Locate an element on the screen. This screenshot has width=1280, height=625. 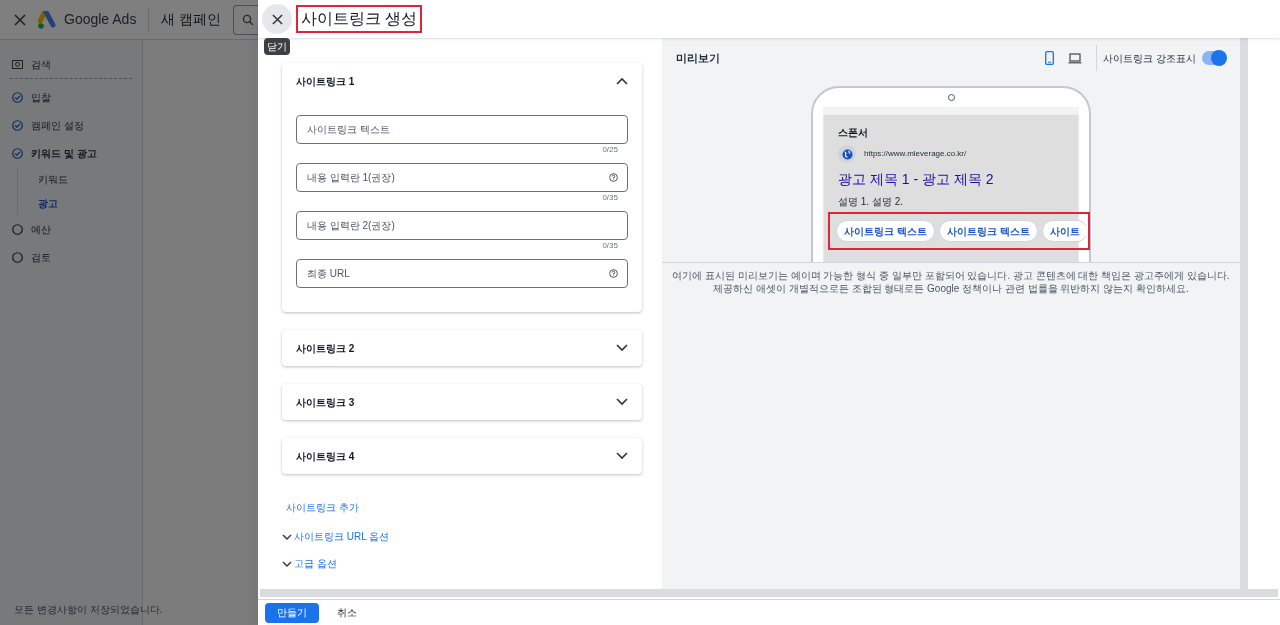
sitelink-chip: 사이트 is located at coordinates (1063, 231).